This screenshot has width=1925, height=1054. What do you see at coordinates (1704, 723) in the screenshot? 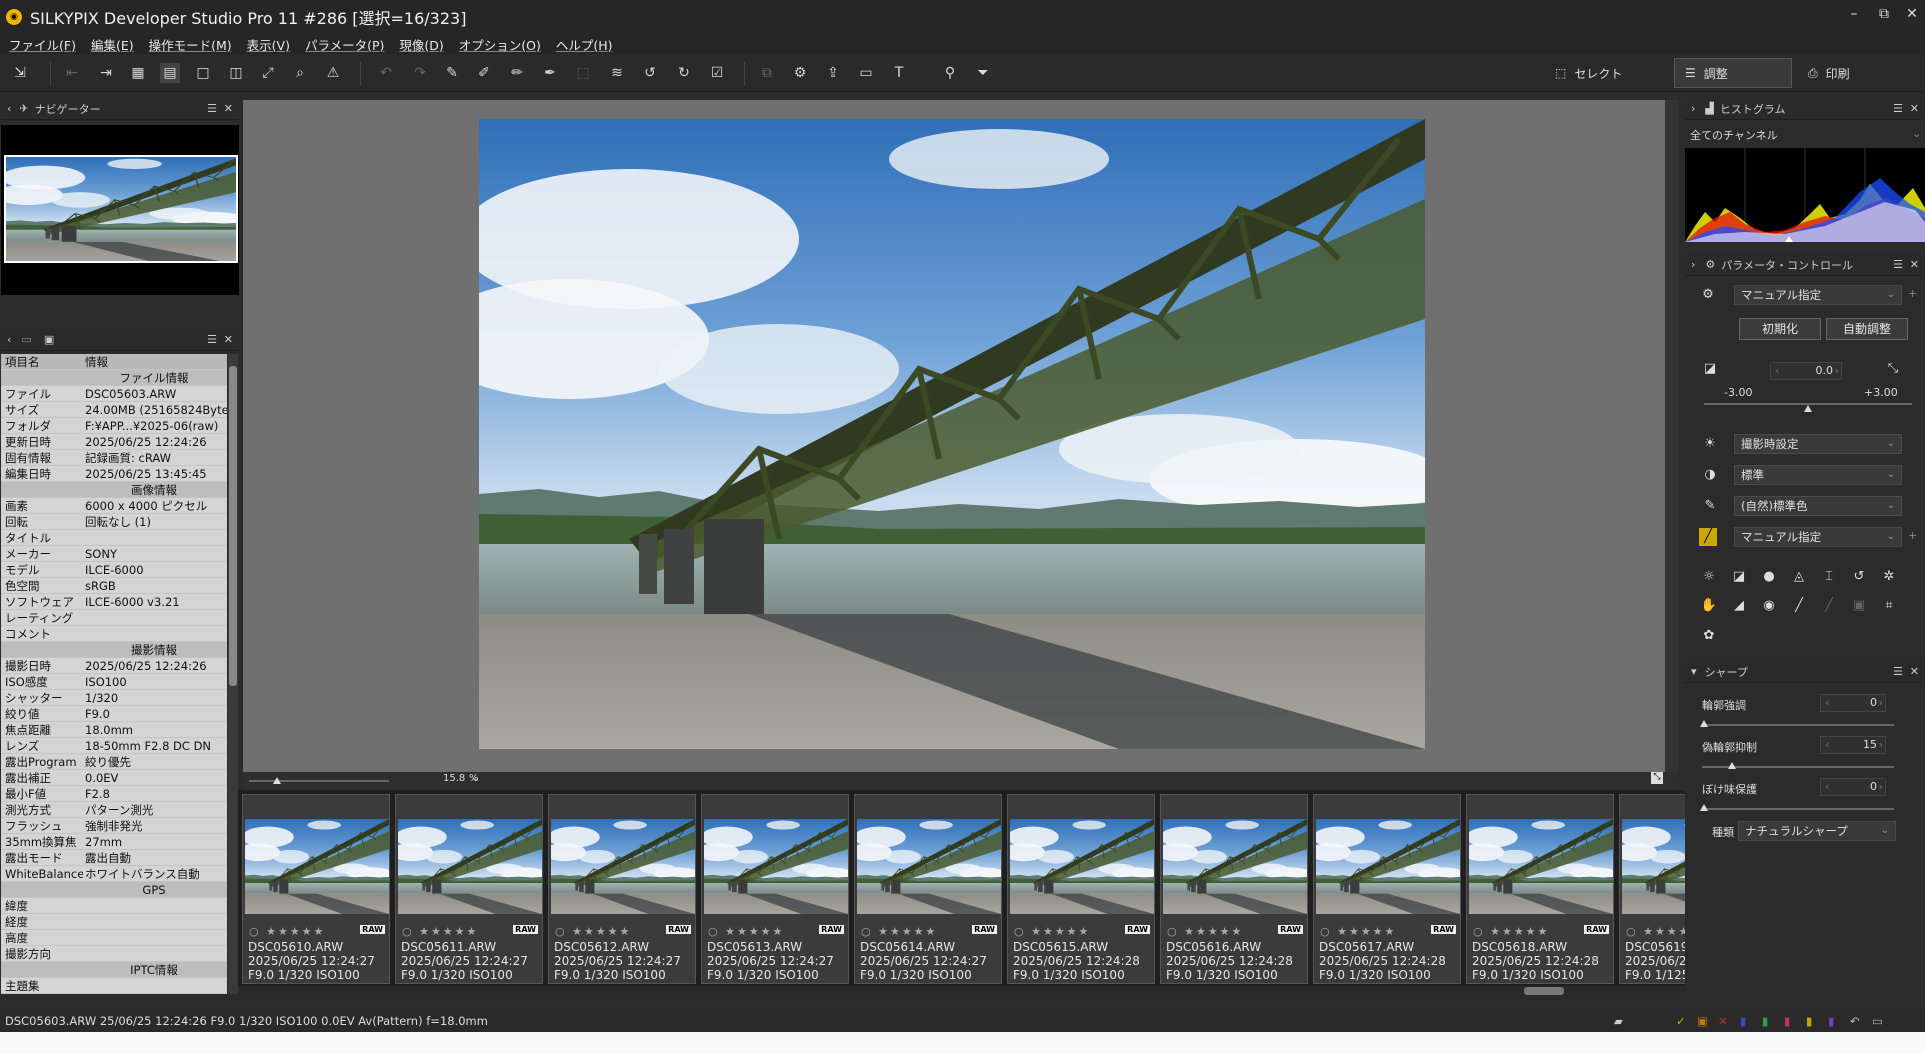
I see `edge-slider-knob` at bounding box center [1704, 723].